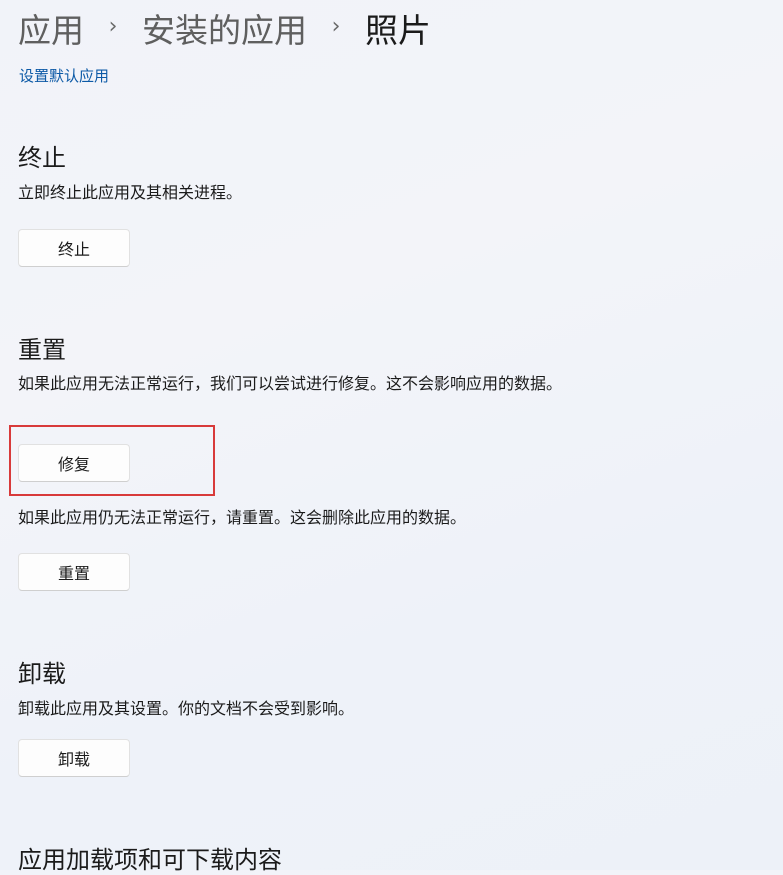  I want to click on reset-heading: 重置, so click(42, 350).